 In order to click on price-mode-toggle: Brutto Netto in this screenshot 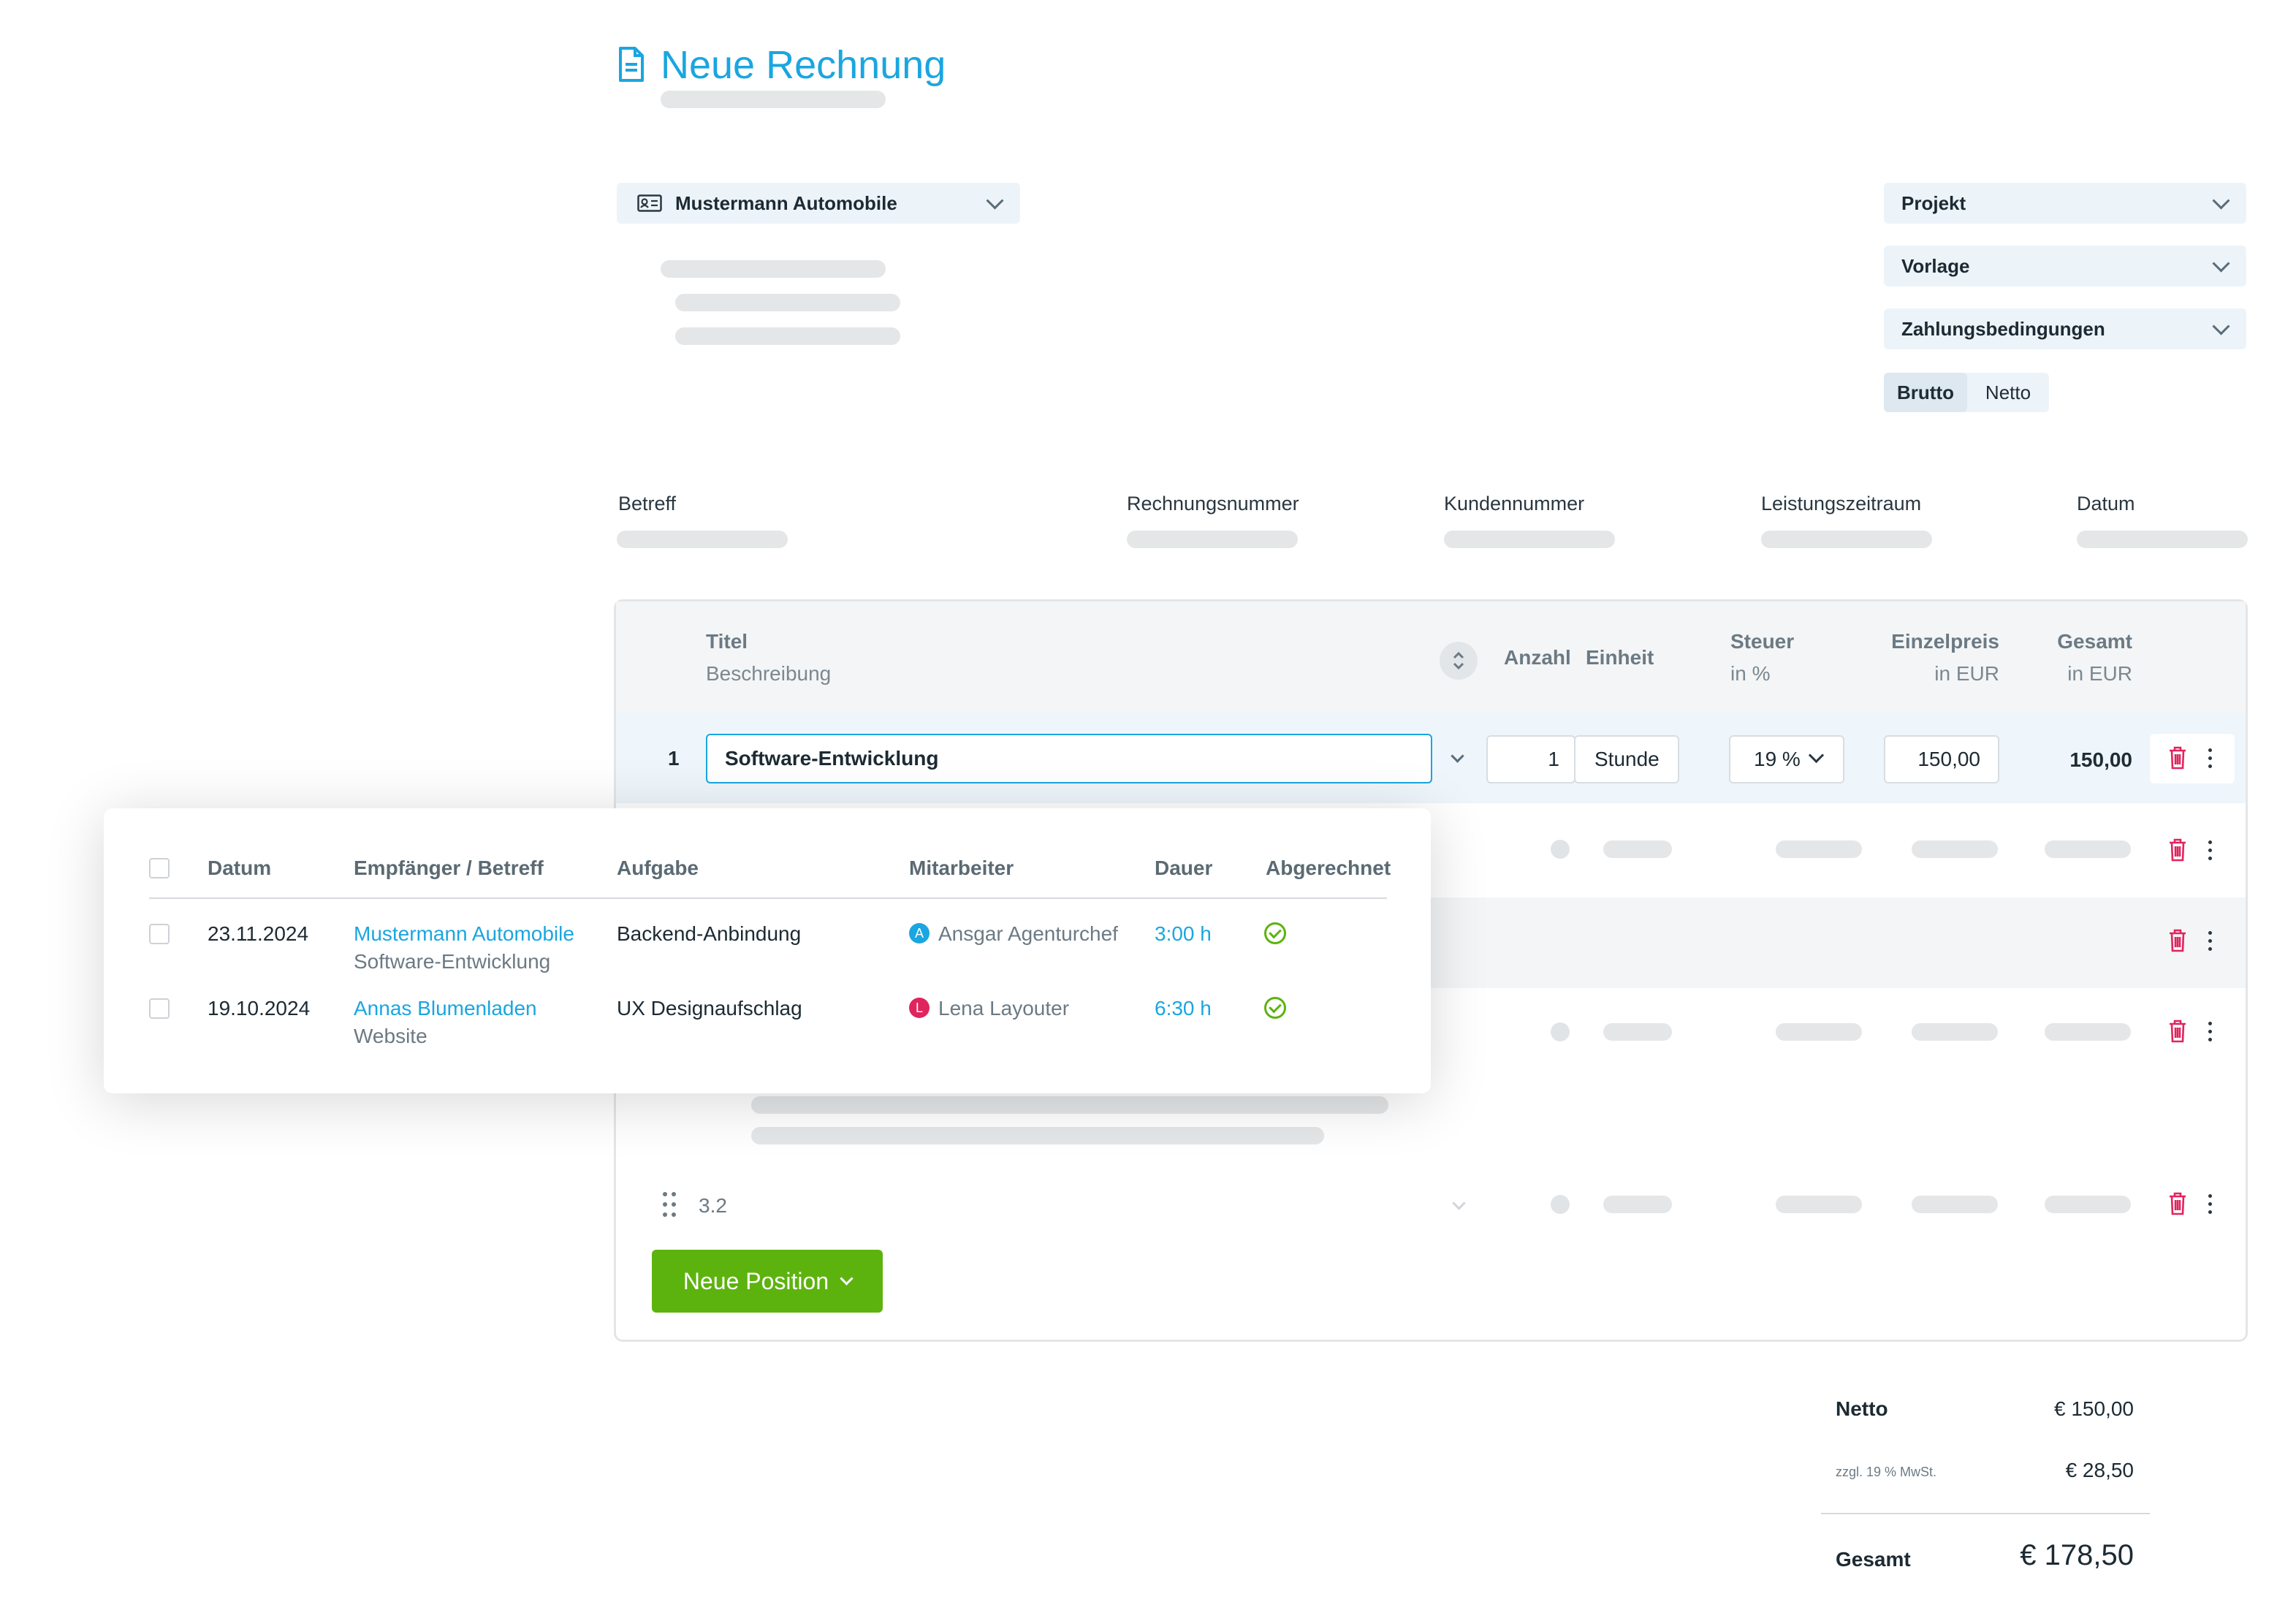, I will do `click(1966, 393)`.